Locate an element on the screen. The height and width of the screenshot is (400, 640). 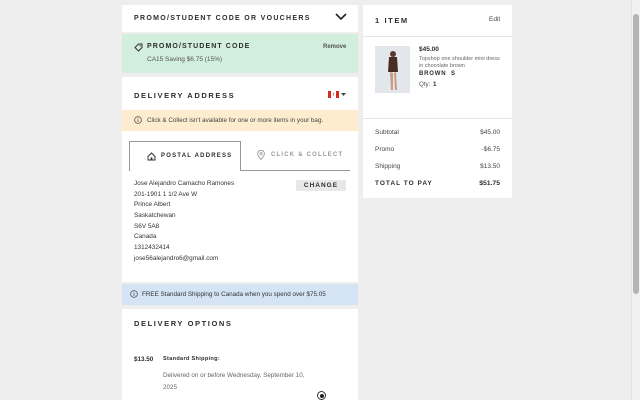
promo-saving: Saving $6.75 (15%) is located at coordinates (194, 59).